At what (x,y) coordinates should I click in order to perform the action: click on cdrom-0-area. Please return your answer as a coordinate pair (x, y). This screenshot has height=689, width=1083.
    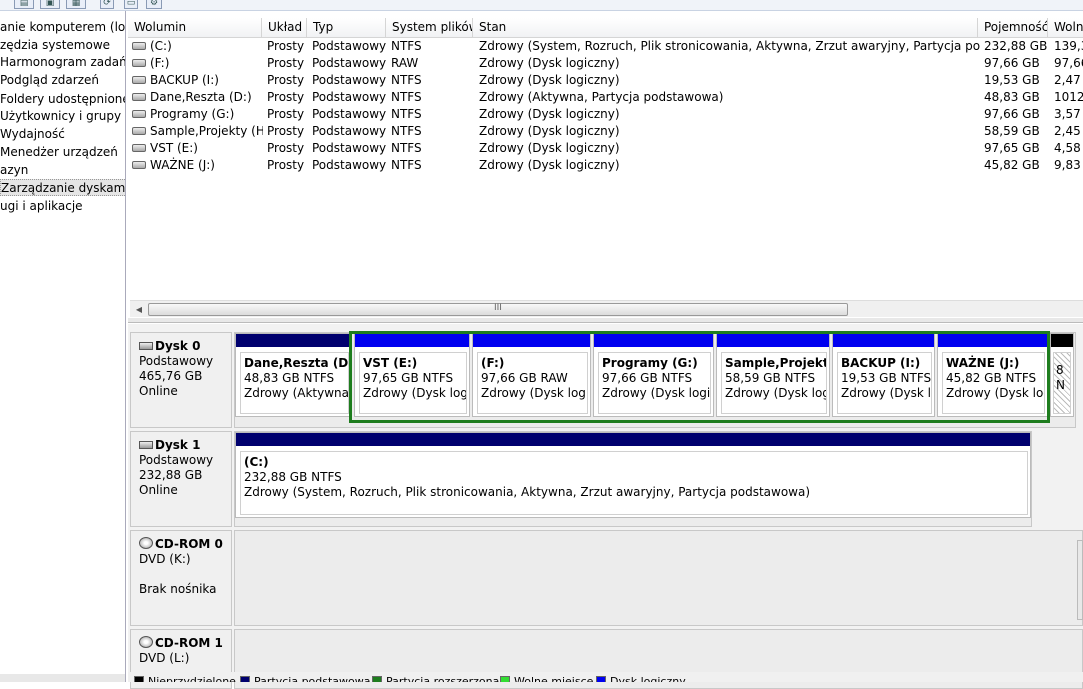
    Looking at the image, I should click on (658, 578).